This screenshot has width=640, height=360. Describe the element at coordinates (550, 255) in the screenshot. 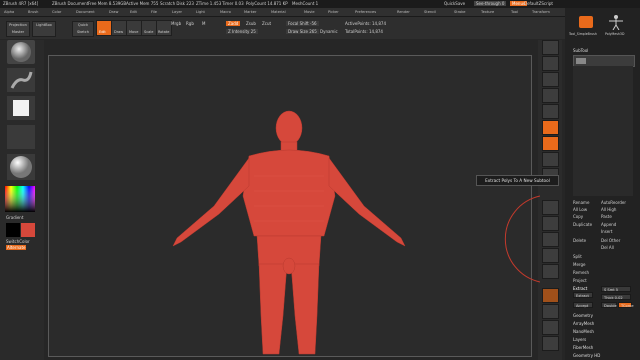

I see `rotate-view-button` at that location.